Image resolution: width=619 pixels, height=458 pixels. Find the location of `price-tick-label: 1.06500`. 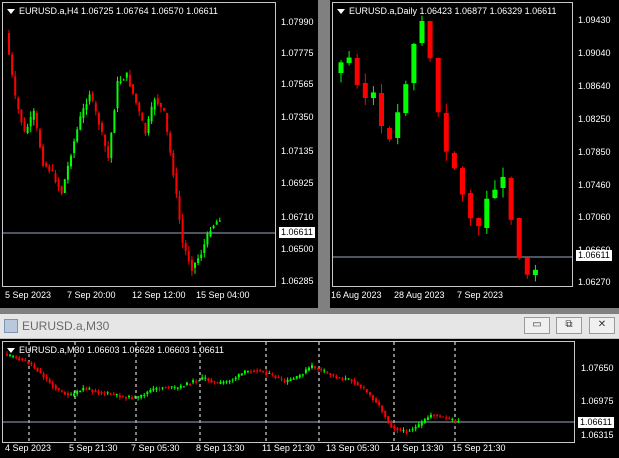

price-tick-label: 1.06500 is located at coordinates (297, 249).